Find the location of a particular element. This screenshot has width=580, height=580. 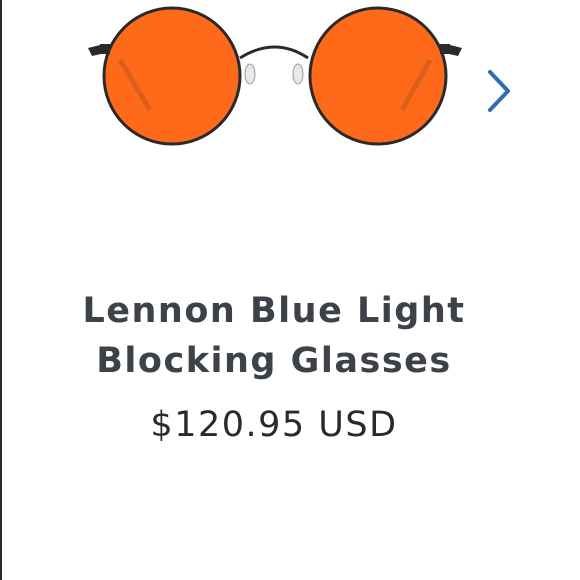

right-lens is located at coordinates (378, 76).